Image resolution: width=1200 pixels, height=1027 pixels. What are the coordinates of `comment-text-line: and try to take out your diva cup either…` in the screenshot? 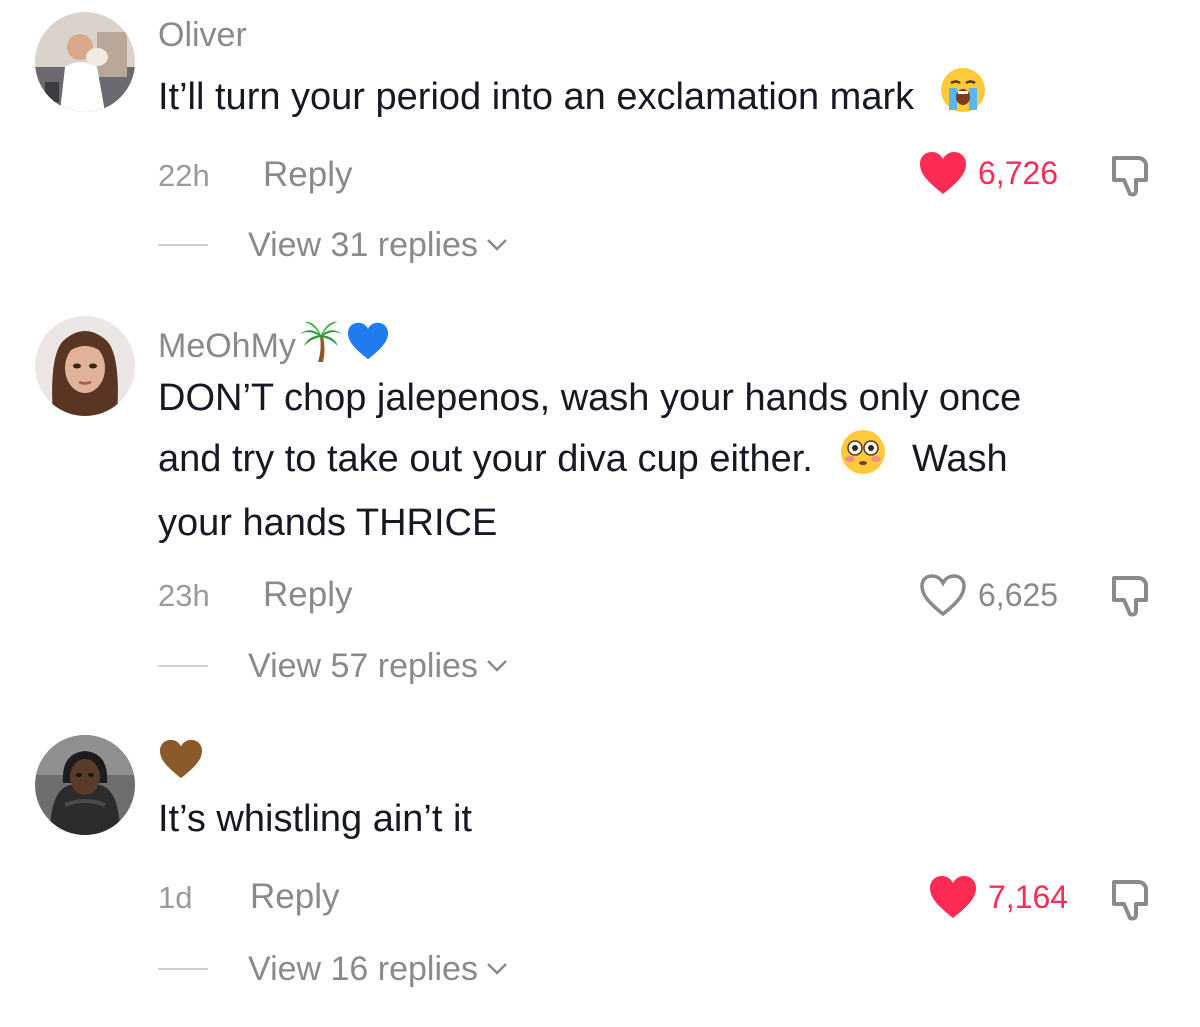 It's located at (663, 461).